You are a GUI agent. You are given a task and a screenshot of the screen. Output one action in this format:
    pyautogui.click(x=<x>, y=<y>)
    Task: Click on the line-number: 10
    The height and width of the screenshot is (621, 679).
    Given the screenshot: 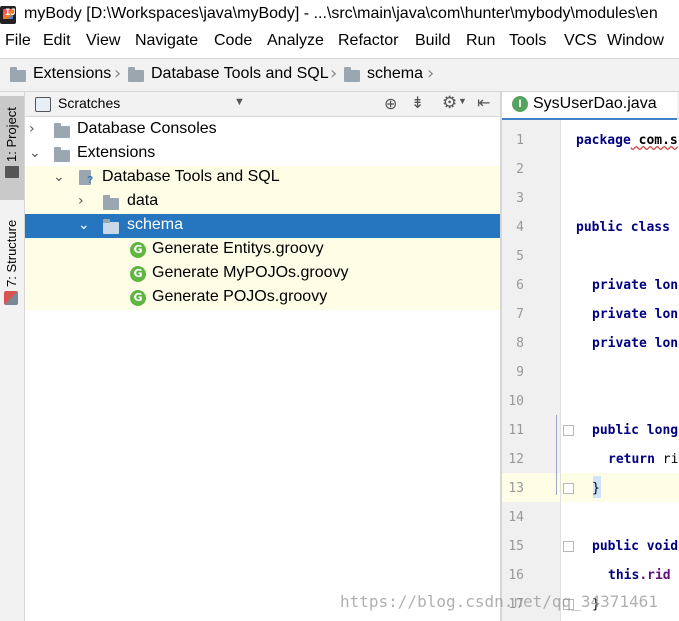 What is the action you would take?
    pyautogui.click(x=516, y=401)
    